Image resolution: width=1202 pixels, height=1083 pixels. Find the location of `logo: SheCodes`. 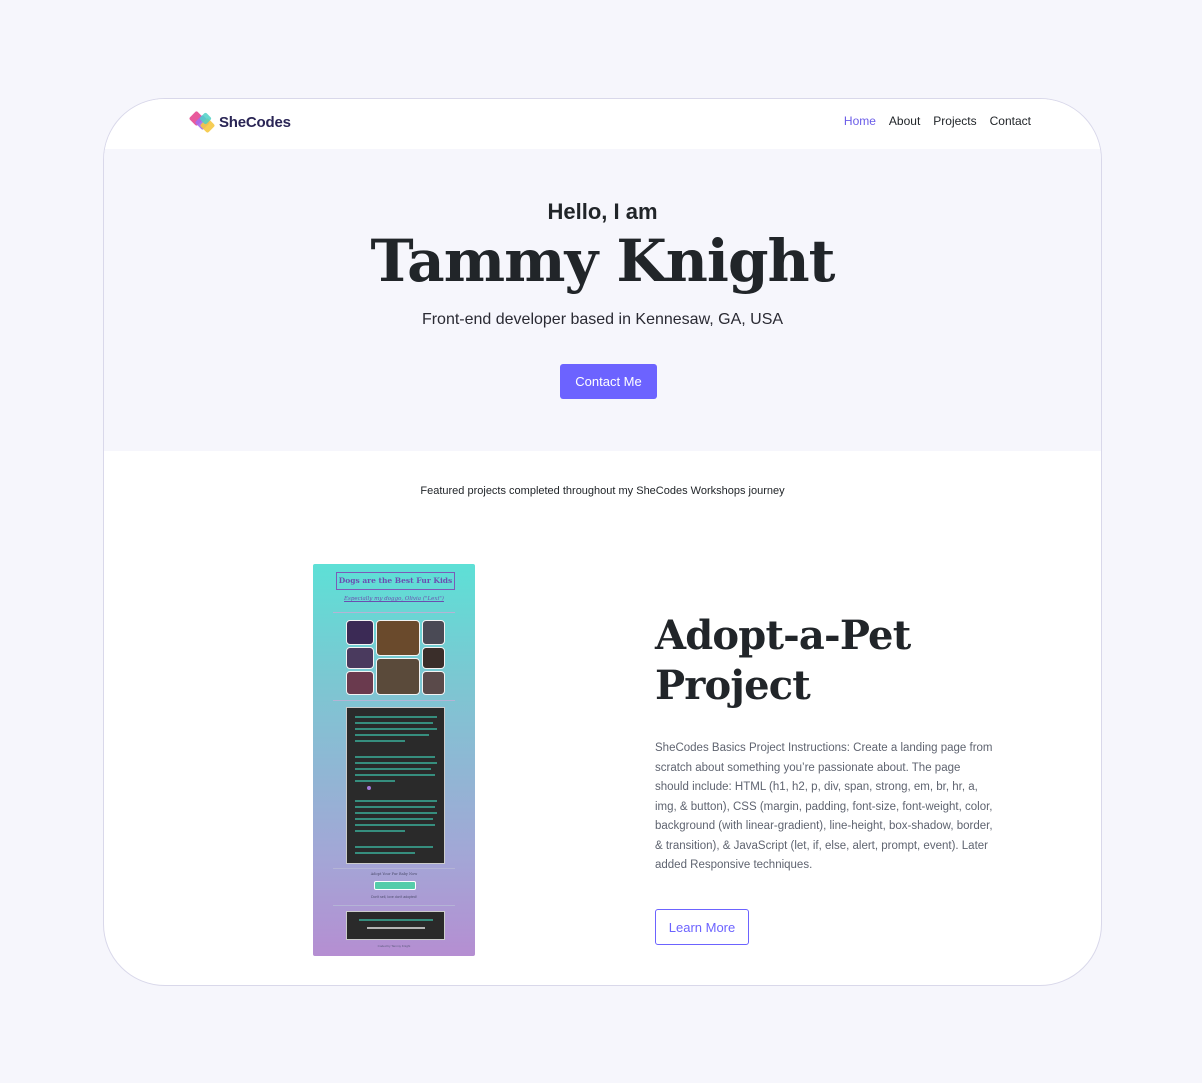

logo: SheCodes is located at coordinates (239, 122).